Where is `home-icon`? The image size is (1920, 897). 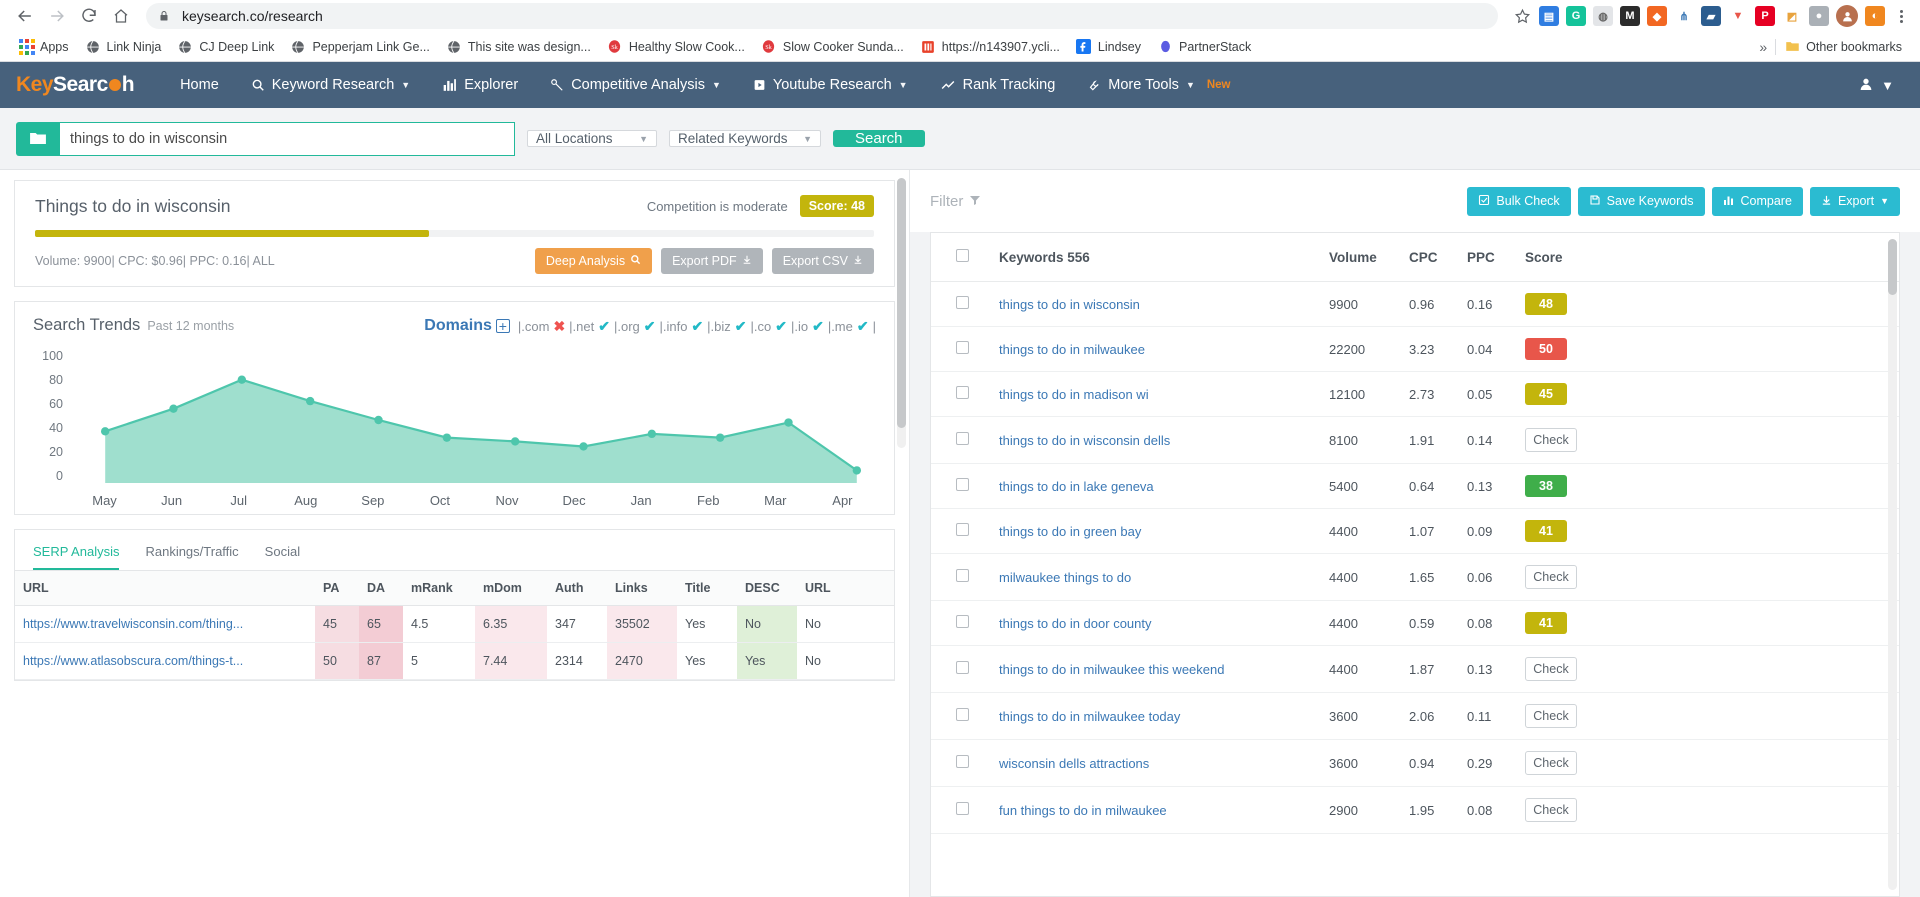
home-icon is located at coordinates (121, 16).